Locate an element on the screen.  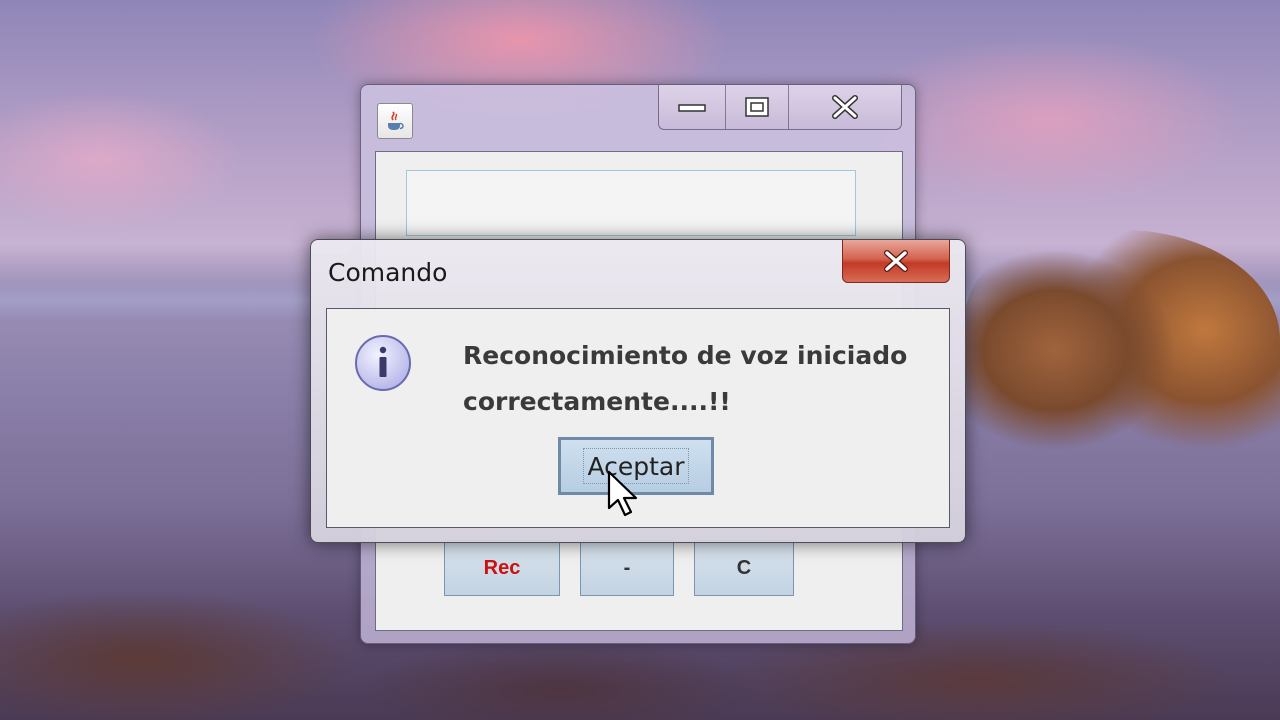
clear-button: C is located at coordinates (744, 568).